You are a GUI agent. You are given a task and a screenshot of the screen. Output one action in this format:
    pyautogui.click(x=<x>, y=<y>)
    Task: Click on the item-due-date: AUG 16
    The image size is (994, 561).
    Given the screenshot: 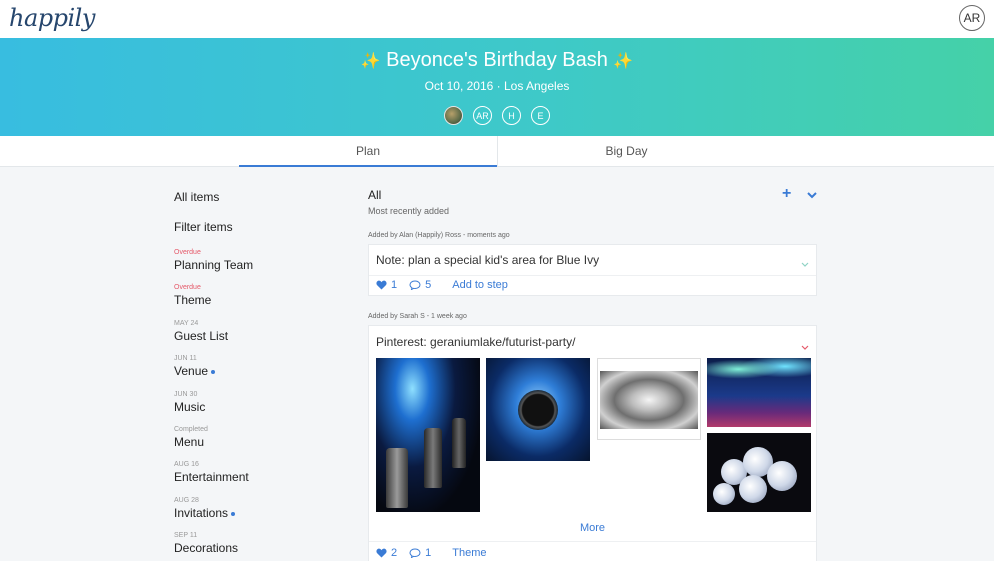 What is the action you would take?
    pyautogui.click(x=186, y=464)
    